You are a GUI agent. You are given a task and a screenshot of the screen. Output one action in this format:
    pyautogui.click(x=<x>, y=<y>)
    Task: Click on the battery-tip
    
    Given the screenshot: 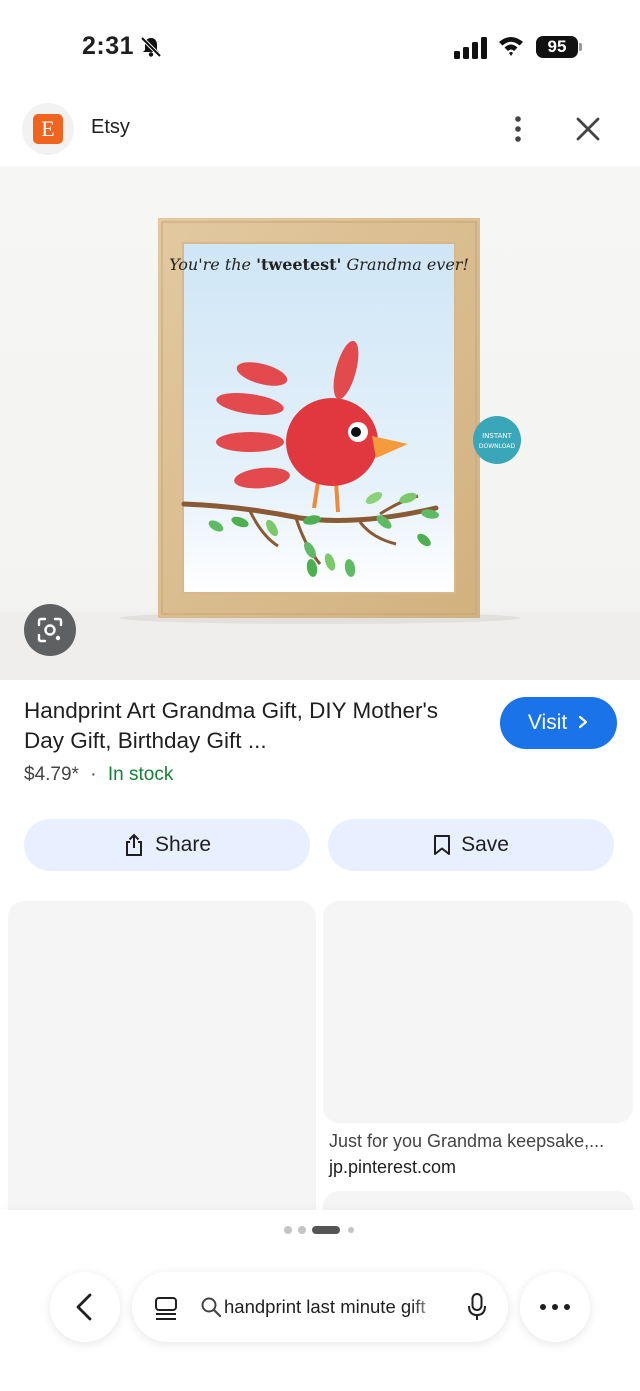 What is the action you would take?
    pyautogui.click(x=580, y=47)
    